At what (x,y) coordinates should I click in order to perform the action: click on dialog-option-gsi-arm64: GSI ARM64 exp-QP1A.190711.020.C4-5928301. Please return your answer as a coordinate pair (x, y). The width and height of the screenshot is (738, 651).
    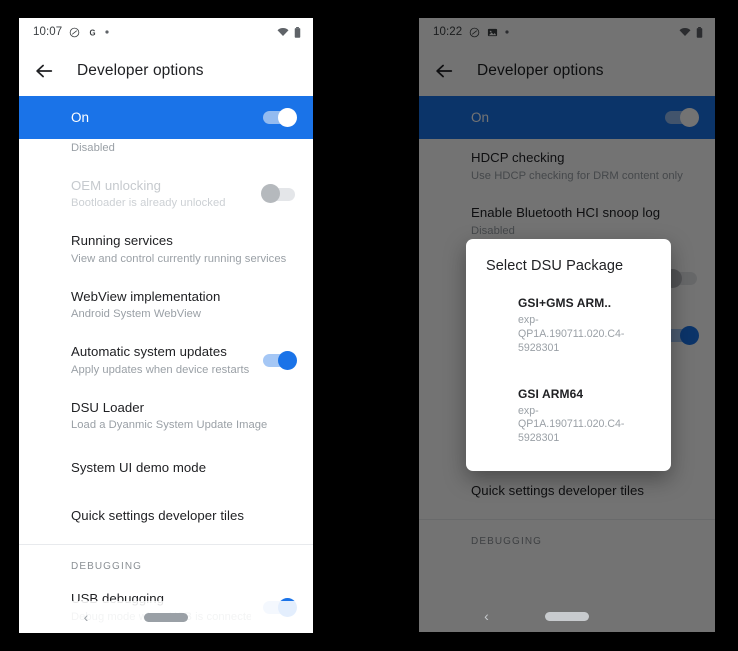
    Looking at the image, I should click on (568, 416).